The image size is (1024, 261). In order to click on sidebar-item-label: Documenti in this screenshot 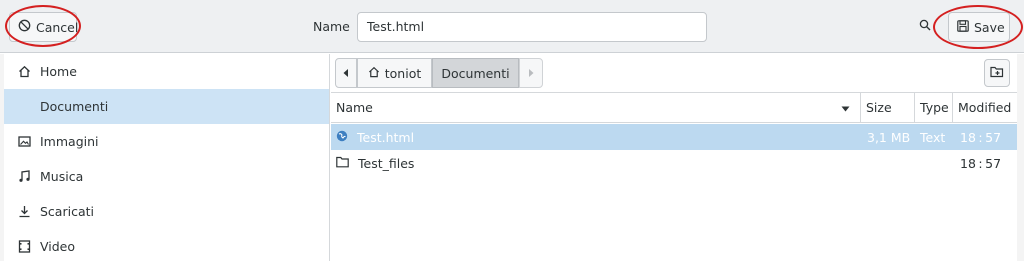, I will do `click(74, 106)`.